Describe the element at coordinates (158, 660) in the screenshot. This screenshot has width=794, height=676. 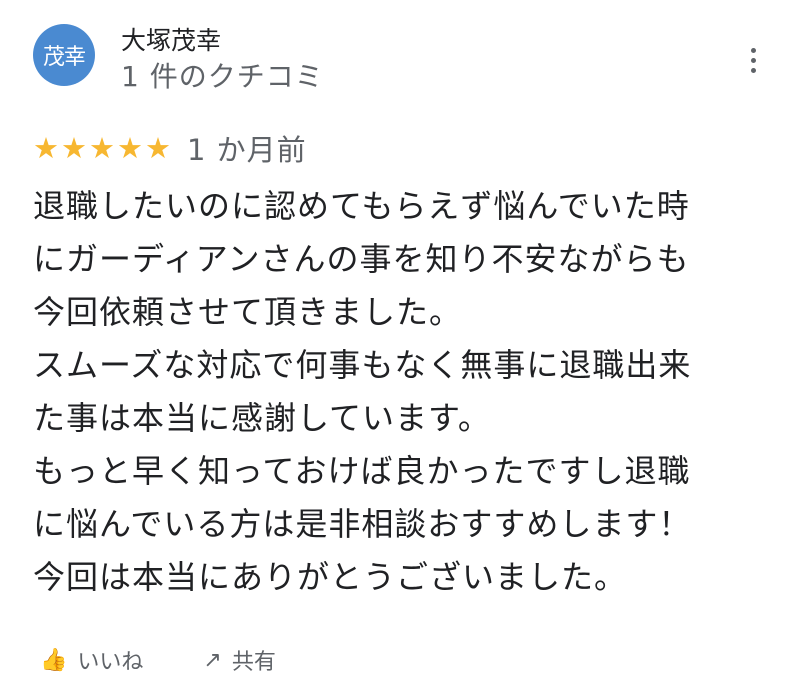
I see `review-actions: 👍 いいね ↗ 共有` at that location.